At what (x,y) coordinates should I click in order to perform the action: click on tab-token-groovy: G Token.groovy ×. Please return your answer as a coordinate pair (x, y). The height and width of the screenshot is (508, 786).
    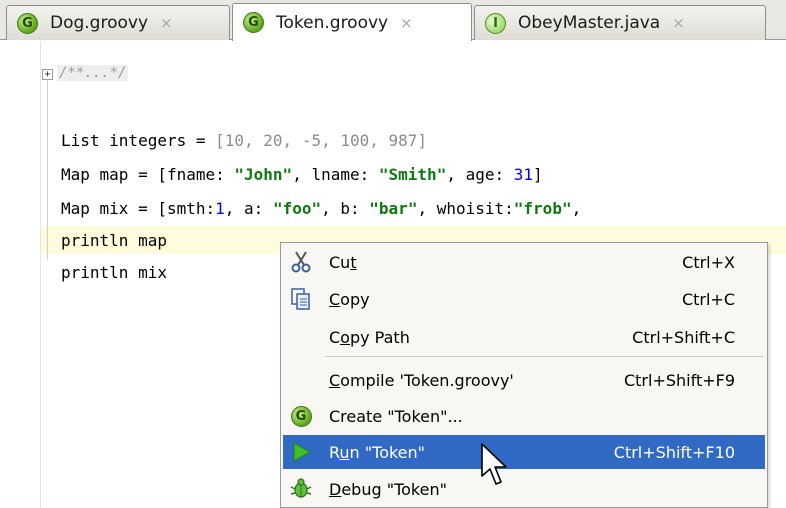
    Looking at the image, I should click on (352, 22).